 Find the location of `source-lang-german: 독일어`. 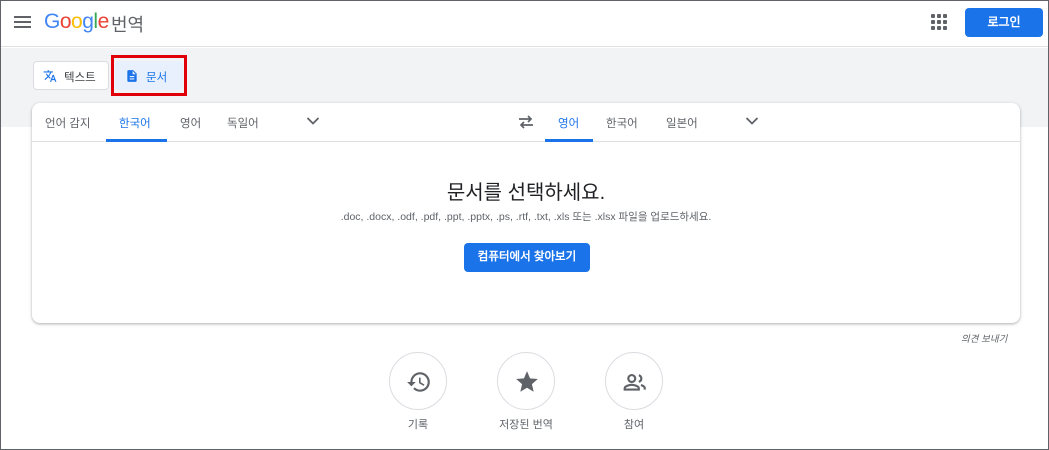

source-lang-german: 독일어 is located at coordinates (243, 123).